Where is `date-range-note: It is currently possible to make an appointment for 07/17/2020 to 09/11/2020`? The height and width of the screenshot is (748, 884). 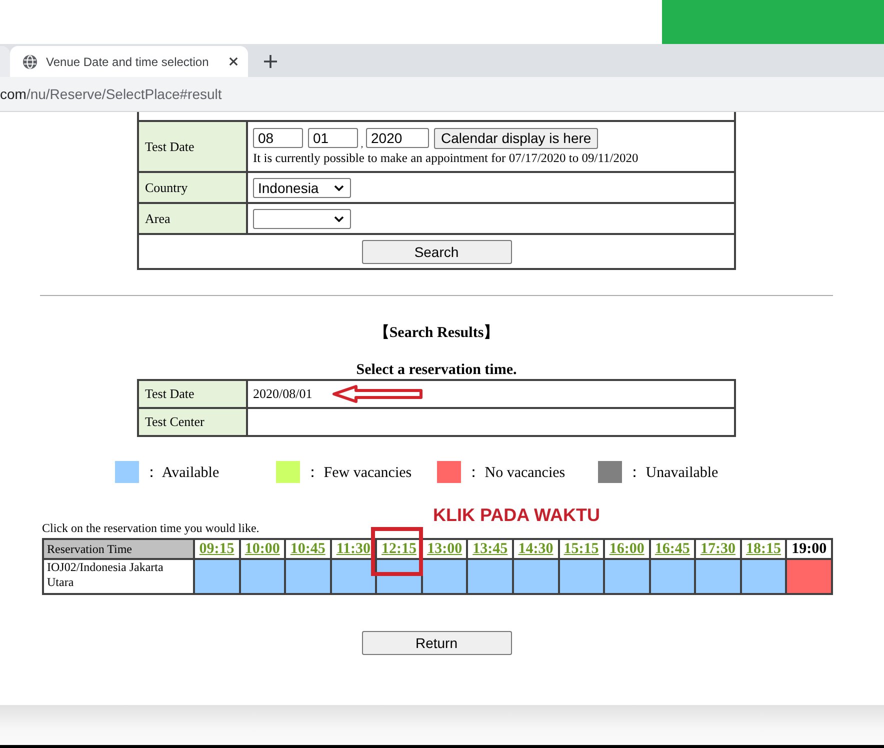 date-range-note: It is currently possible to make an appointment for 07/17/2020 to 09/11/2020 is located at coordinates (446, 158).